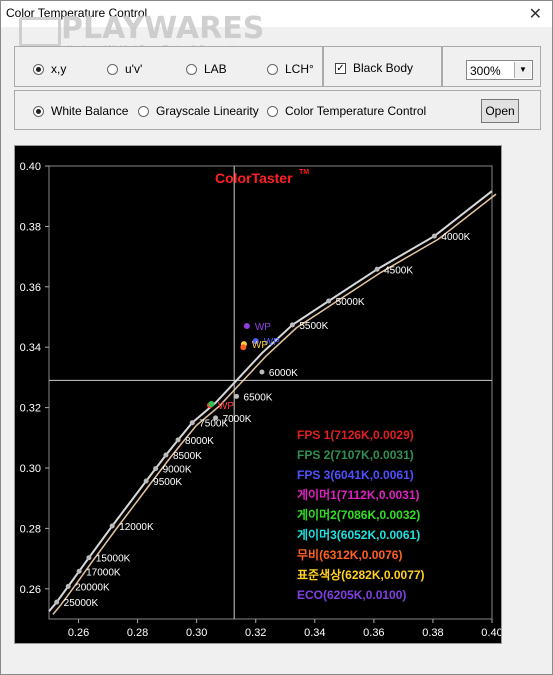 This screenshot has width=553, height=675. I want to click on x-tick-label: 0.36, so click(373, 633).